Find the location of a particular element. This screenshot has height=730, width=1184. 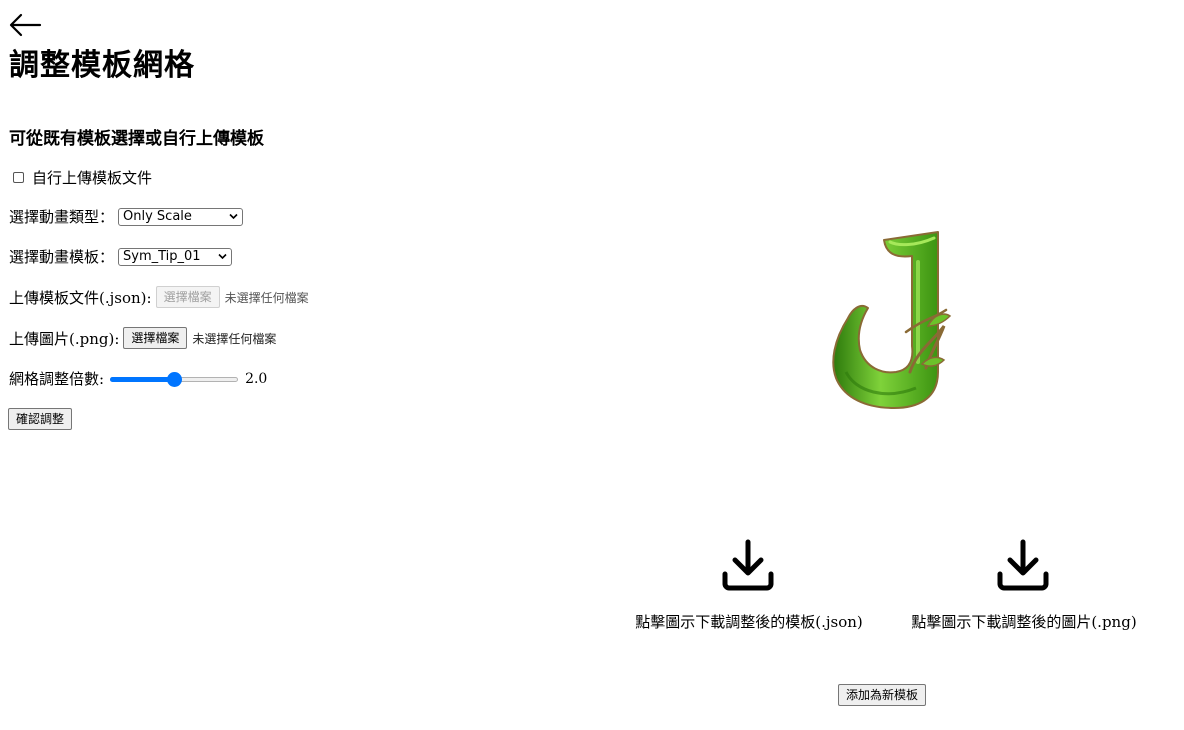

image-file-button: 選擇檔案 is located at coordinates (155, 338).